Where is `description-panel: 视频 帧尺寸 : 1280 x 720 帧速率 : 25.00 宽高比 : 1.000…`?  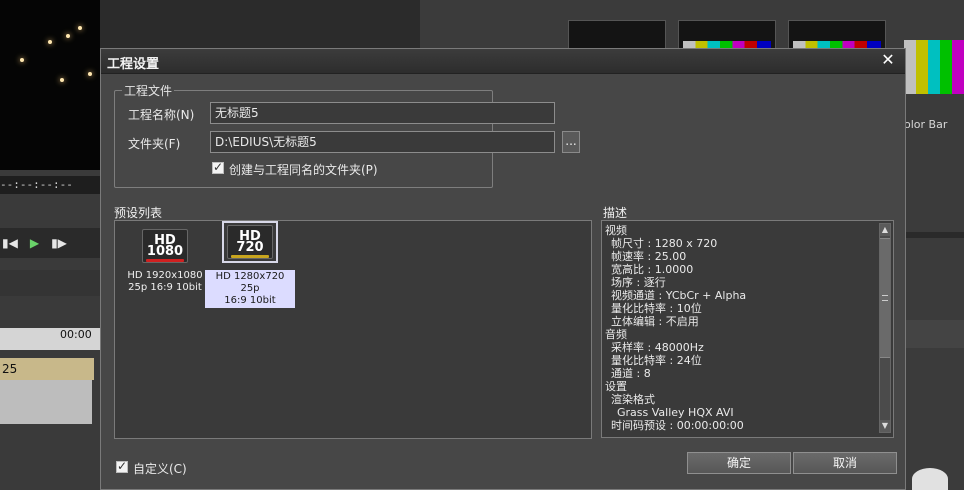 description-panel: 视频 帧尺寸 : 1280 x 720 帧速率 : 25.00 宽高比 : 1.000… is located at coordinates (747, 329).